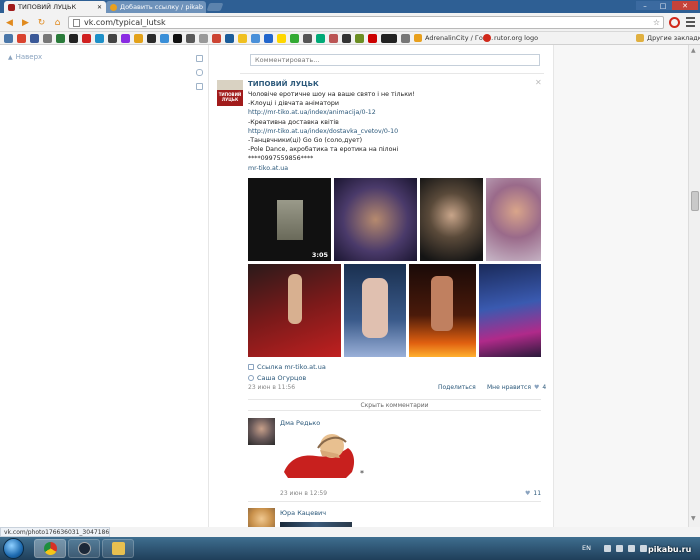  I want to click on reload-icon: ↻, so click(41, 22).